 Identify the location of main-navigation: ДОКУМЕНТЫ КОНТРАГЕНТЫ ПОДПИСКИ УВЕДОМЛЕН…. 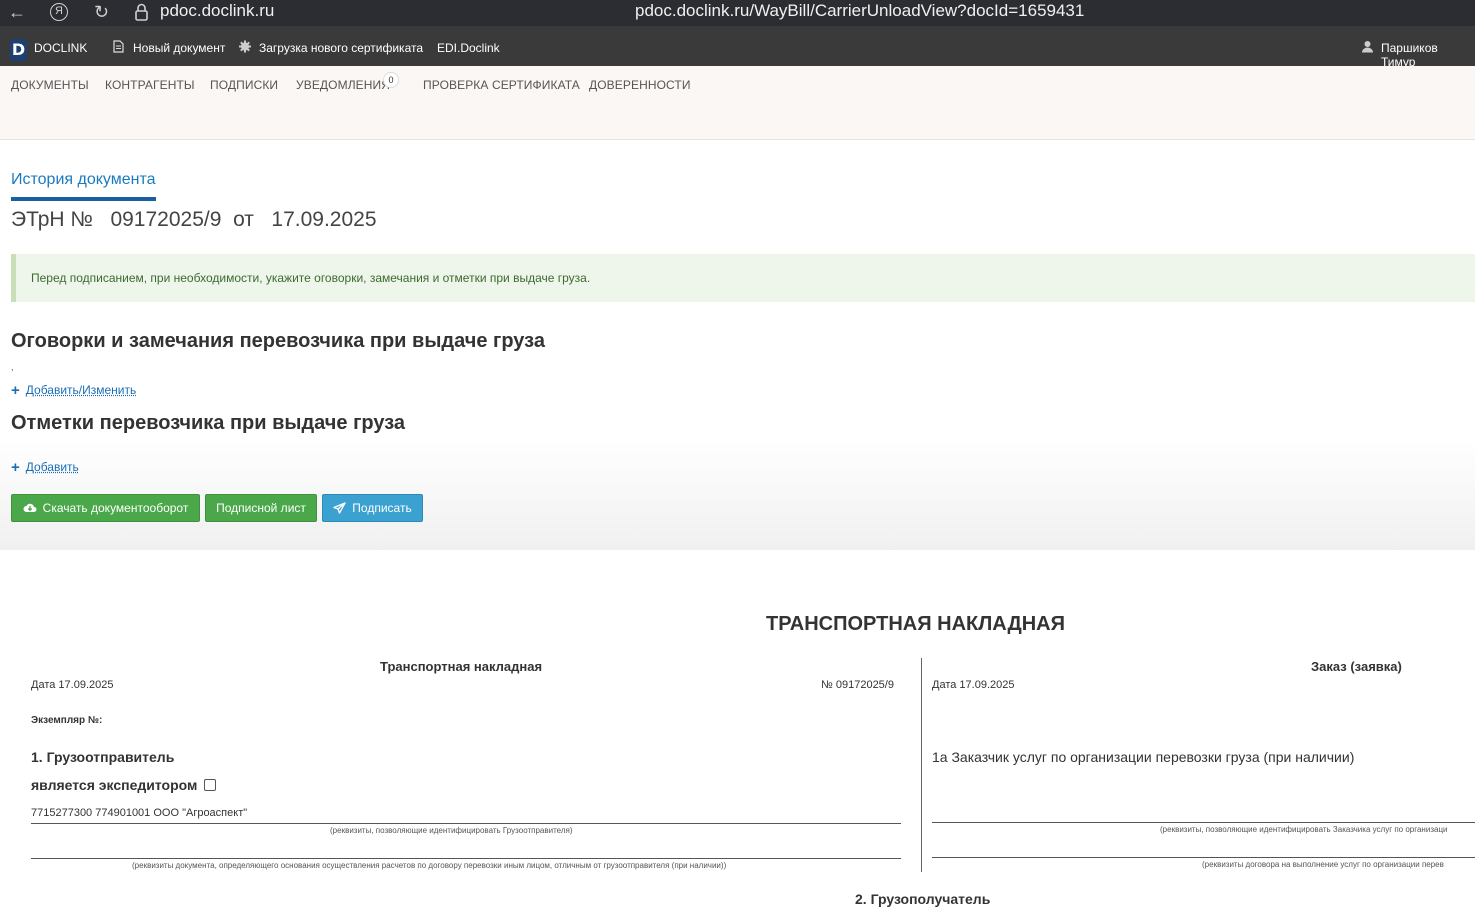
(737, 103).